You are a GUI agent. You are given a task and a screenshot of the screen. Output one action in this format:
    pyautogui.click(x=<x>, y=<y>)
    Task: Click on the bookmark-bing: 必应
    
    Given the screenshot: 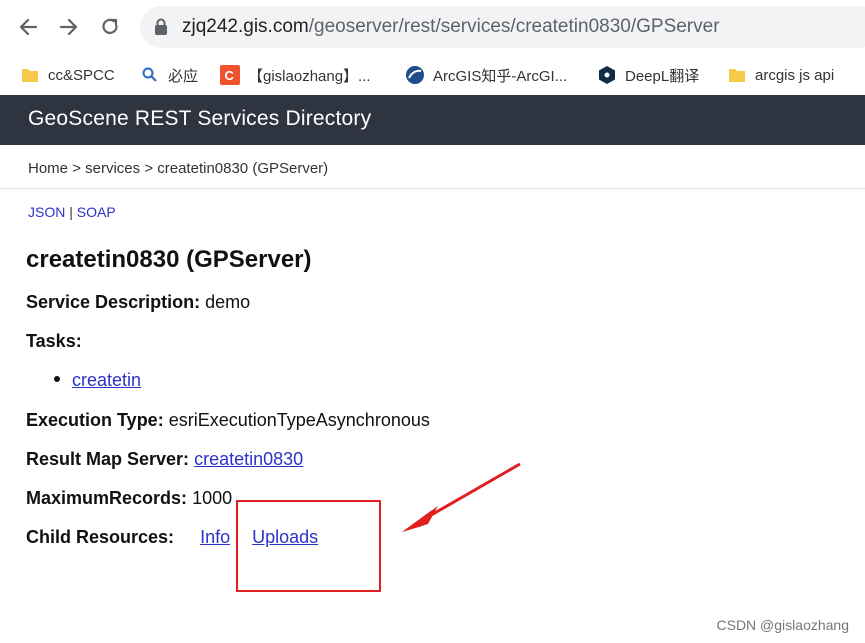 What is the action you would take?
    pyautogui.click(x=169, y=75)
    